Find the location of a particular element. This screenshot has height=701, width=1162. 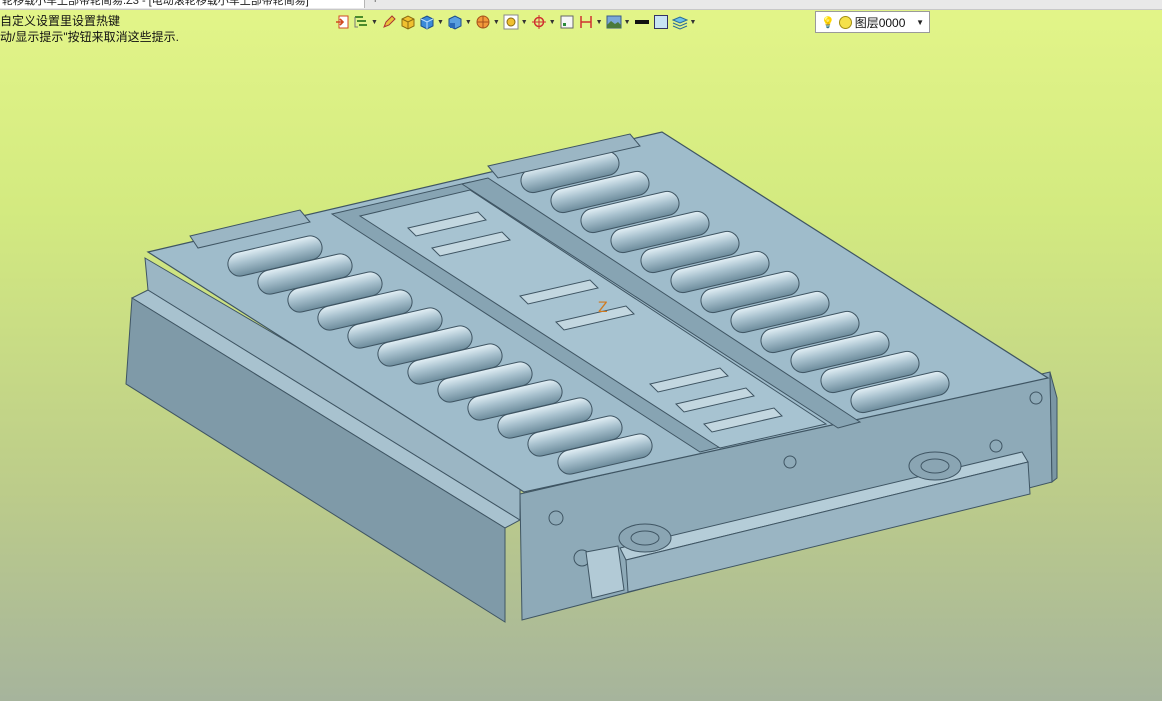

z-axis-label: Z is located at coordinates (603, 308).